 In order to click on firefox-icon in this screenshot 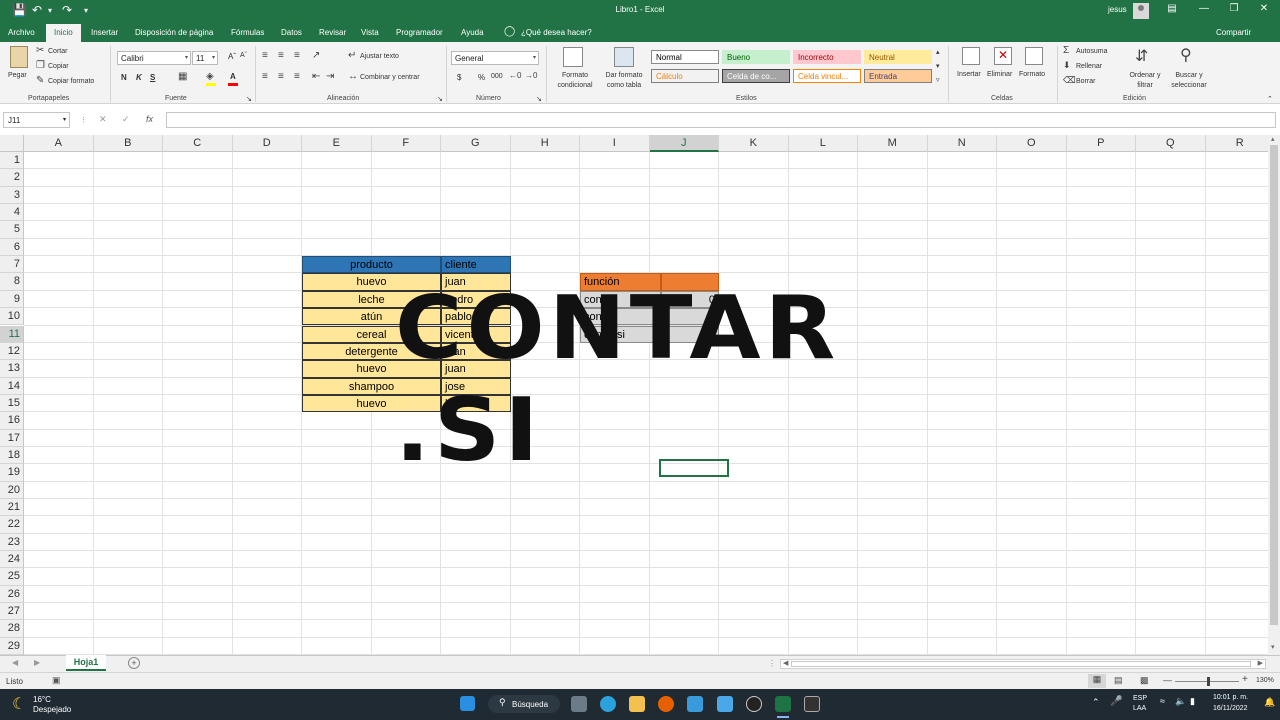, I will do `click(666, 704)`.